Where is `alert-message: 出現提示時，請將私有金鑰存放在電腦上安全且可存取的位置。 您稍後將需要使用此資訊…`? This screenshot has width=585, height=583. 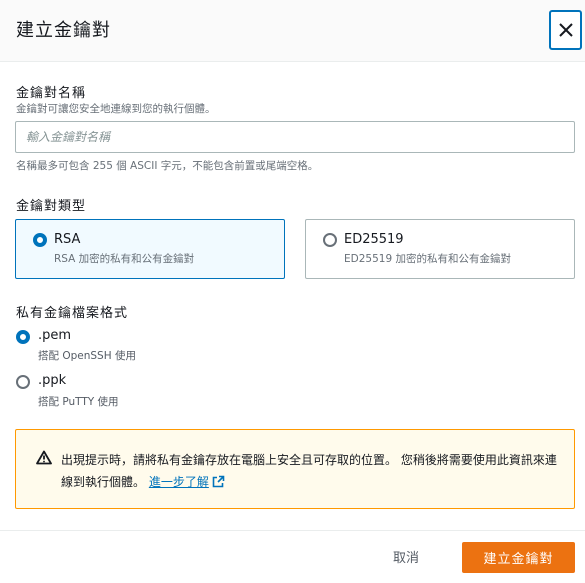 alert-message: 出現提示時，請將私有金鑰存放在電腦上安全且可存取的位置。 您稍後將需要使用此資訊… is located at coordinates (311, 471).